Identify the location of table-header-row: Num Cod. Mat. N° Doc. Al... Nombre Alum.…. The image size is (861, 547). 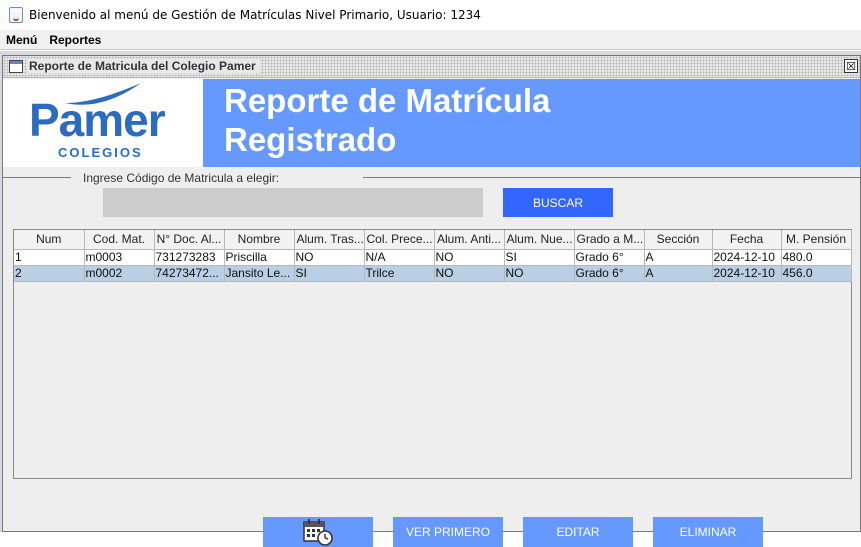
(433, 240).